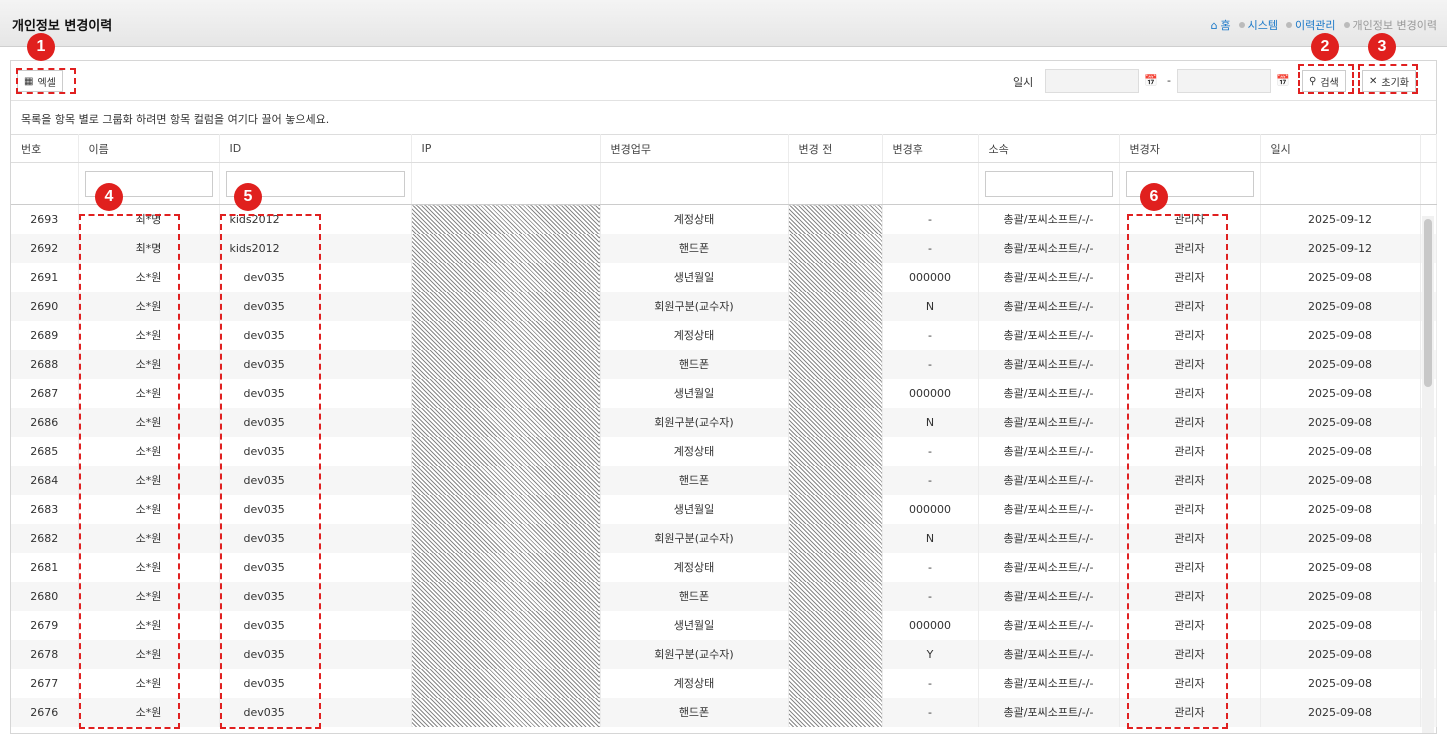 The image size is (1447, 734). I want to click on col-header: ID, so click(315, 148).